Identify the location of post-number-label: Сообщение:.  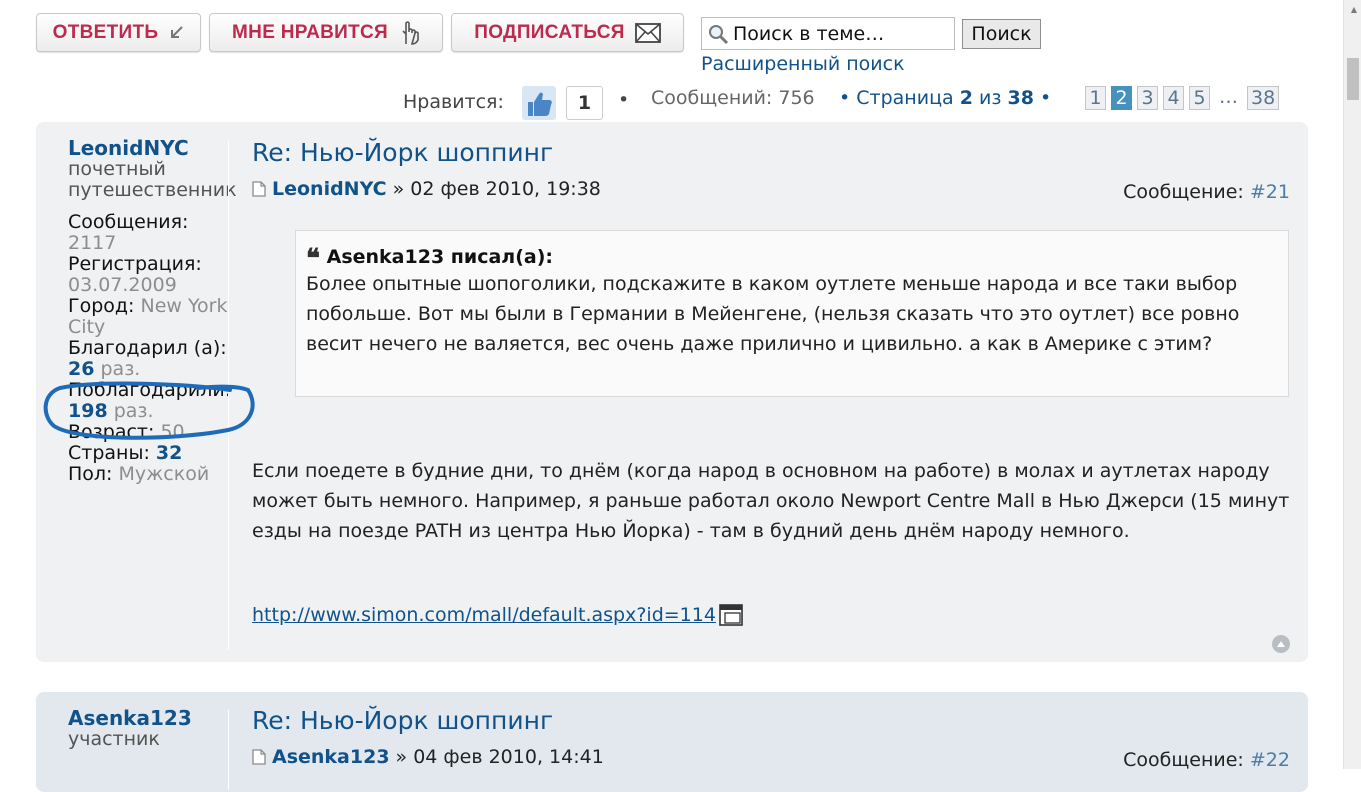
(1183, 192).